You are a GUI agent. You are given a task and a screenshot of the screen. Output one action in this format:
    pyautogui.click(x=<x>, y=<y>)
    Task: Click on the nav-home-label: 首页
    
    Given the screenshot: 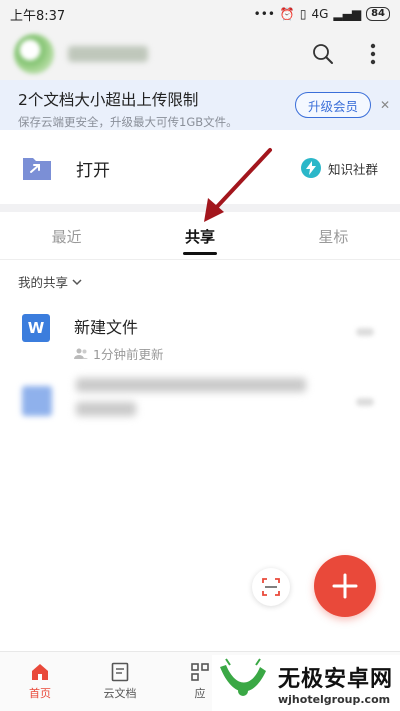 What is the action you would take?
    pyautogui.click(x=40, y=693)
    